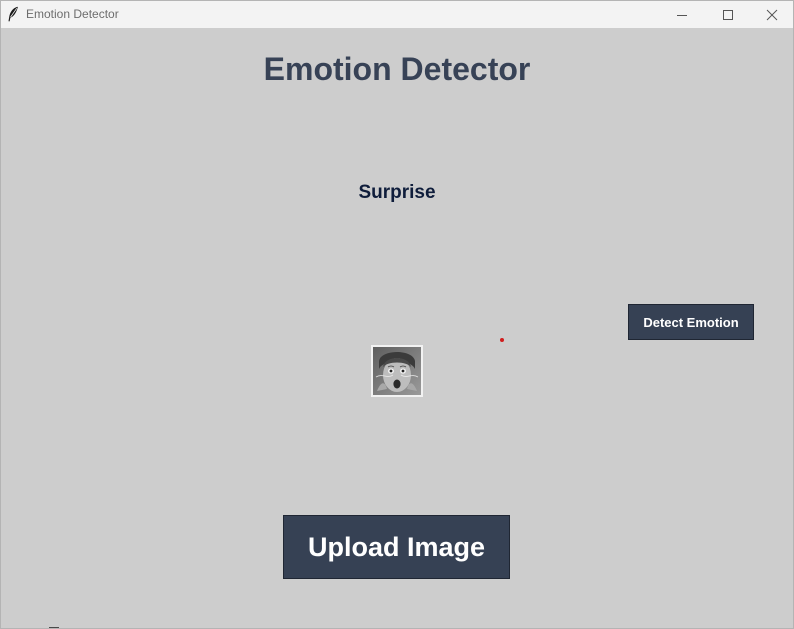 The image size is (794, 629). Describe the element at coordinates (72, 14) in the screenshot. I see `window-title: Emotion Detector` at that location.